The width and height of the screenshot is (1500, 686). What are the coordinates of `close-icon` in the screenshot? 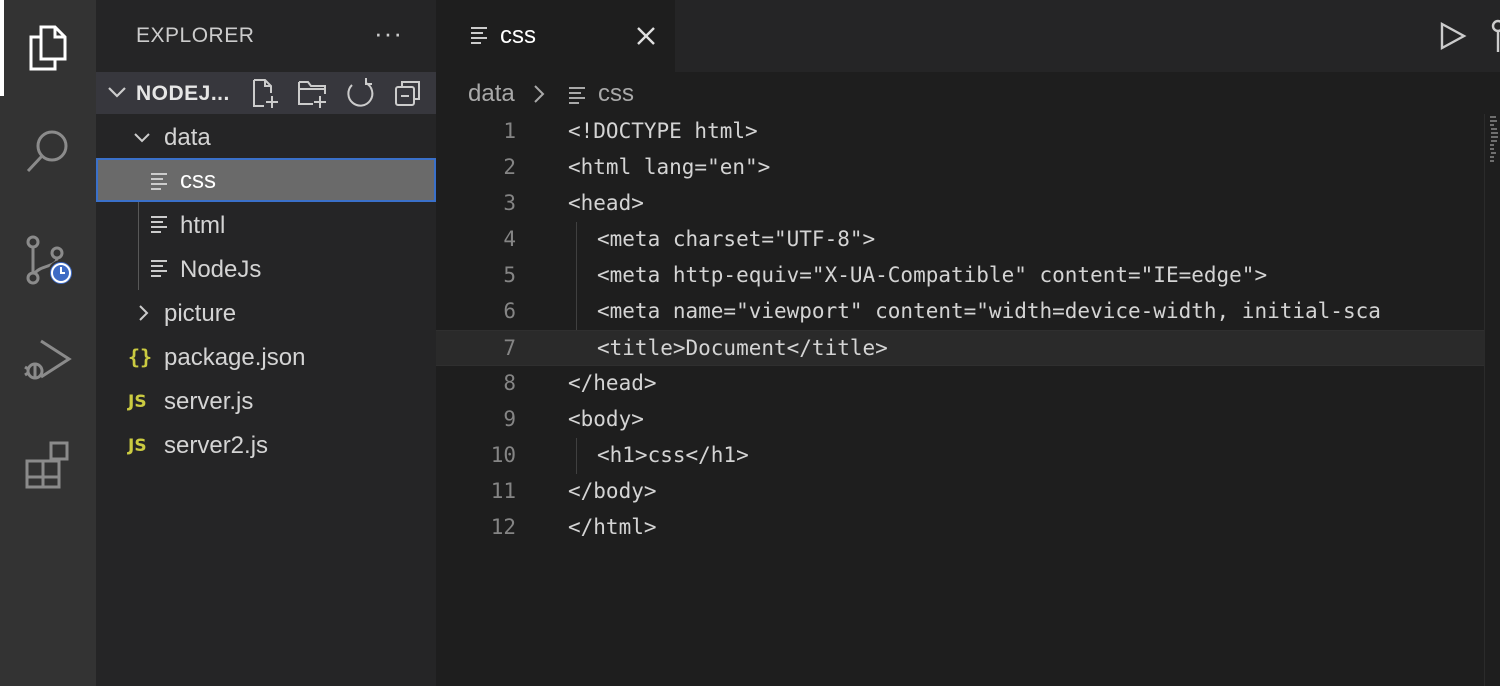 It's located at (646, 36).